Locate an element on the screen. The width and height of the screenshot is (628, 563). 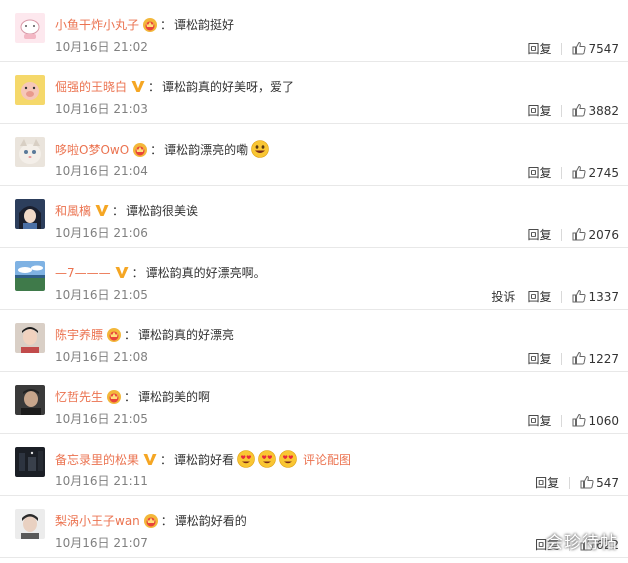
comment-time: 10月16日 21:04 is located at coordinates (101, 171).